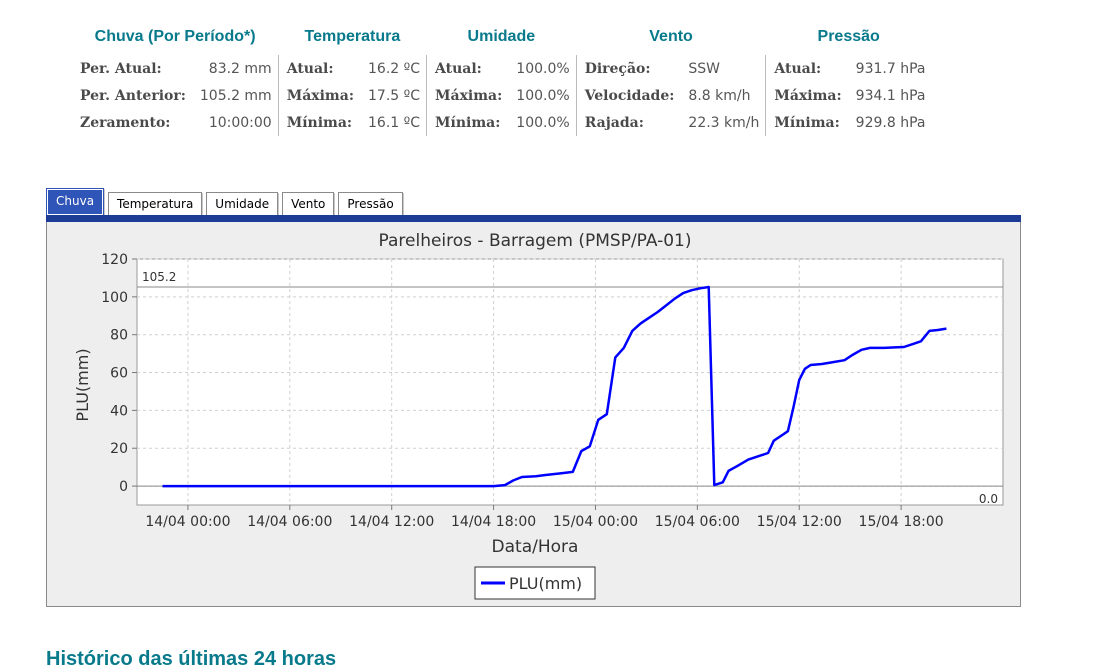  Describe the element at coordinates (159, 277) in the screenshot. I see `marker-label-max: 105.2` at that location.